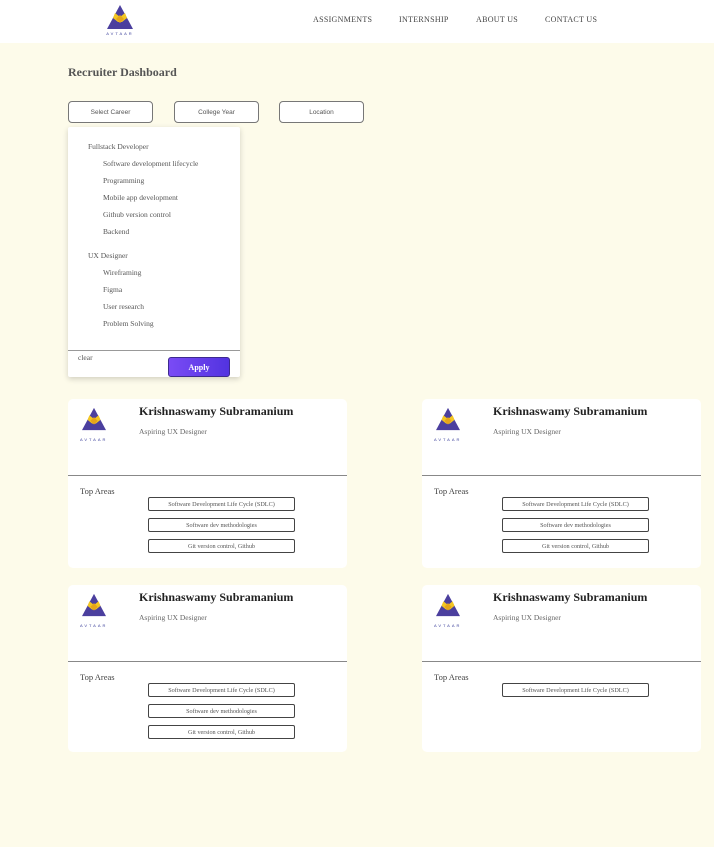 This screenshot has height=847, width=714. I want to click on dropdown-option: Software development lifecycle, so click(150, 163).